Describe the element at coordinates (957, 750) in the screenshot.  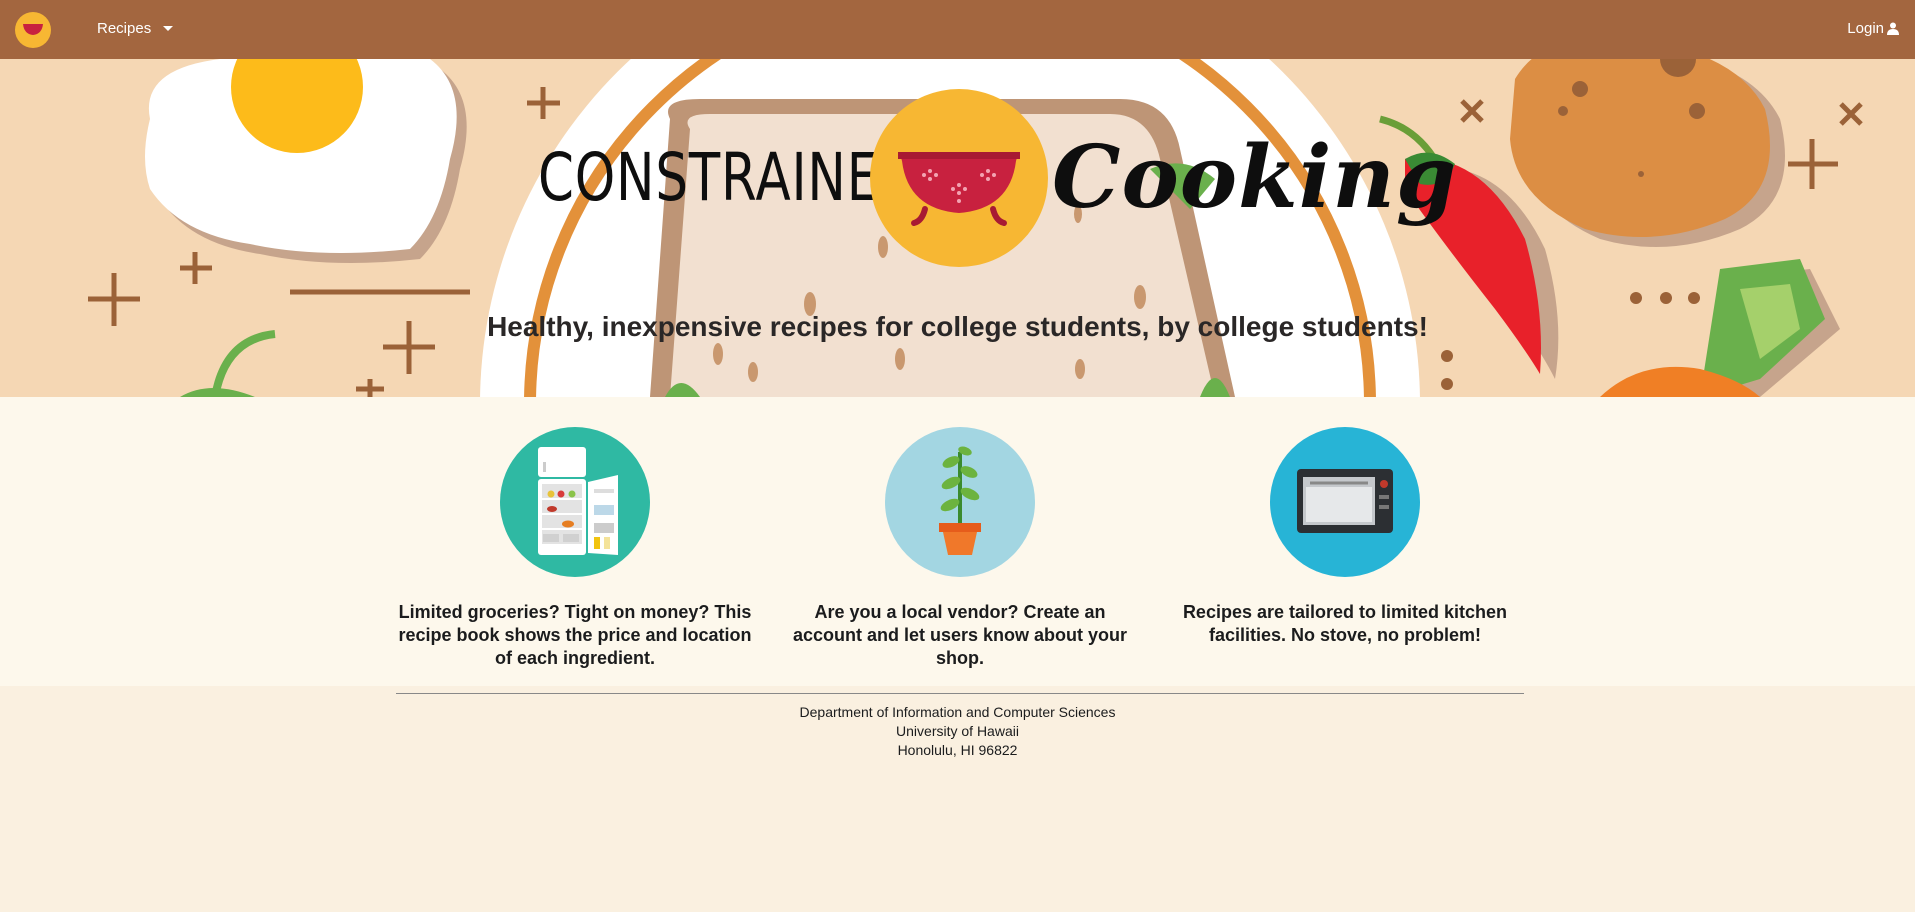
I see `footer-address: Honolulu, HI 96822` at that location.